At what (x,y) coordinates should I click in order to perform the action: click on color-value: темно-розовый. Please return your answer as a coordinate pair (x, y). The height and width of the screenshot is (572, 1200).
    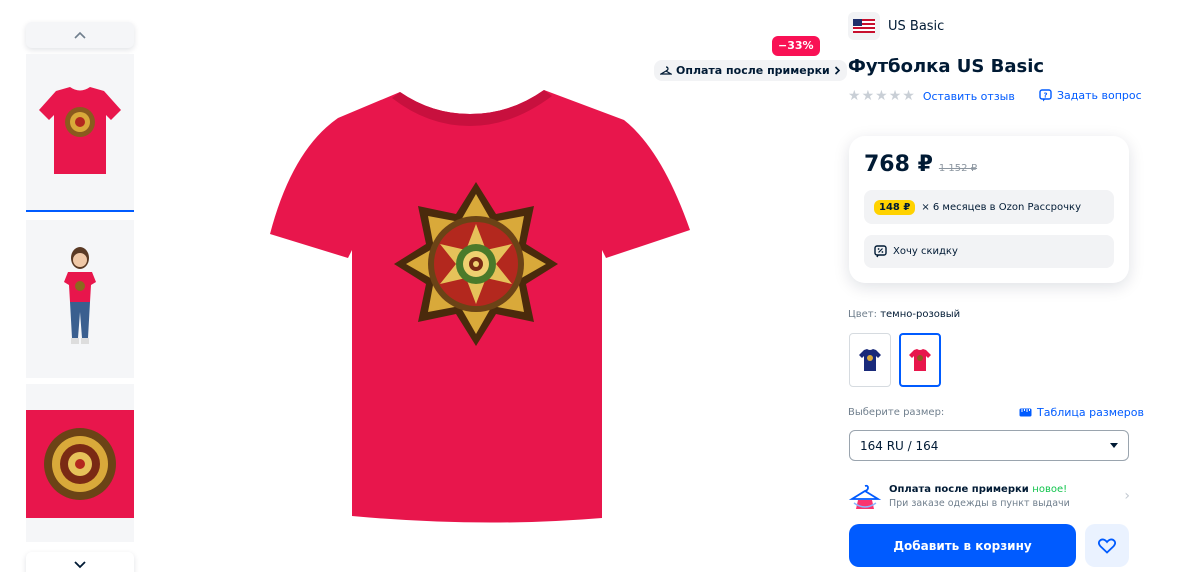
    Looking at the image, I should click on (920, 314).